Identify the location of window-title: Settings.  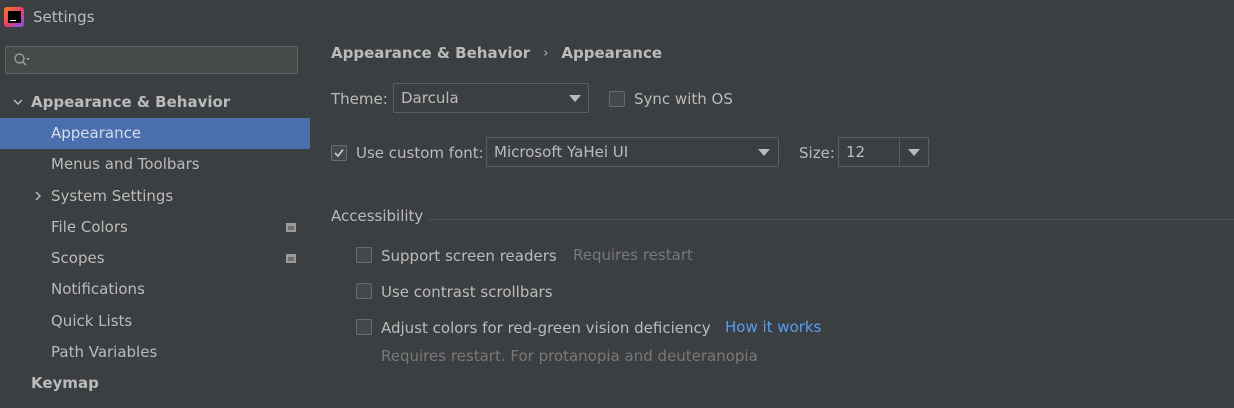
(64, 17).